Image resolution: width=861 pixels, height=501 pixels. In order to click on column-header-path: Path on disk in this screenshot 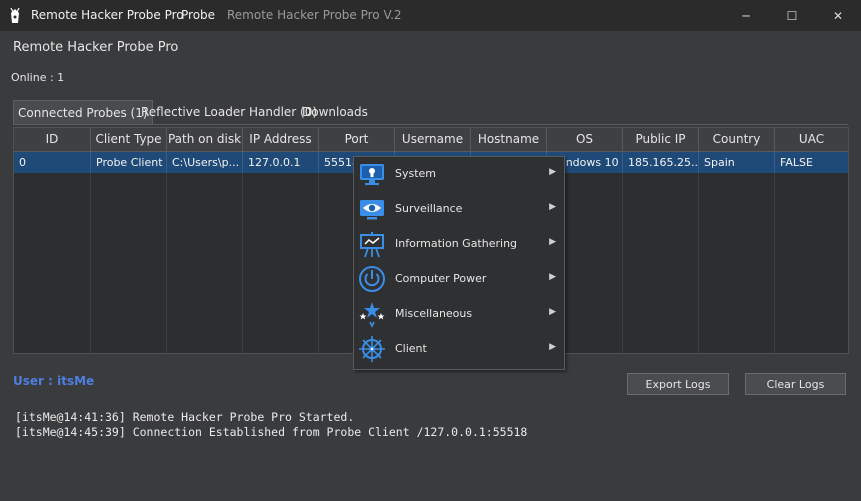, I will do `click(205, 139)`.